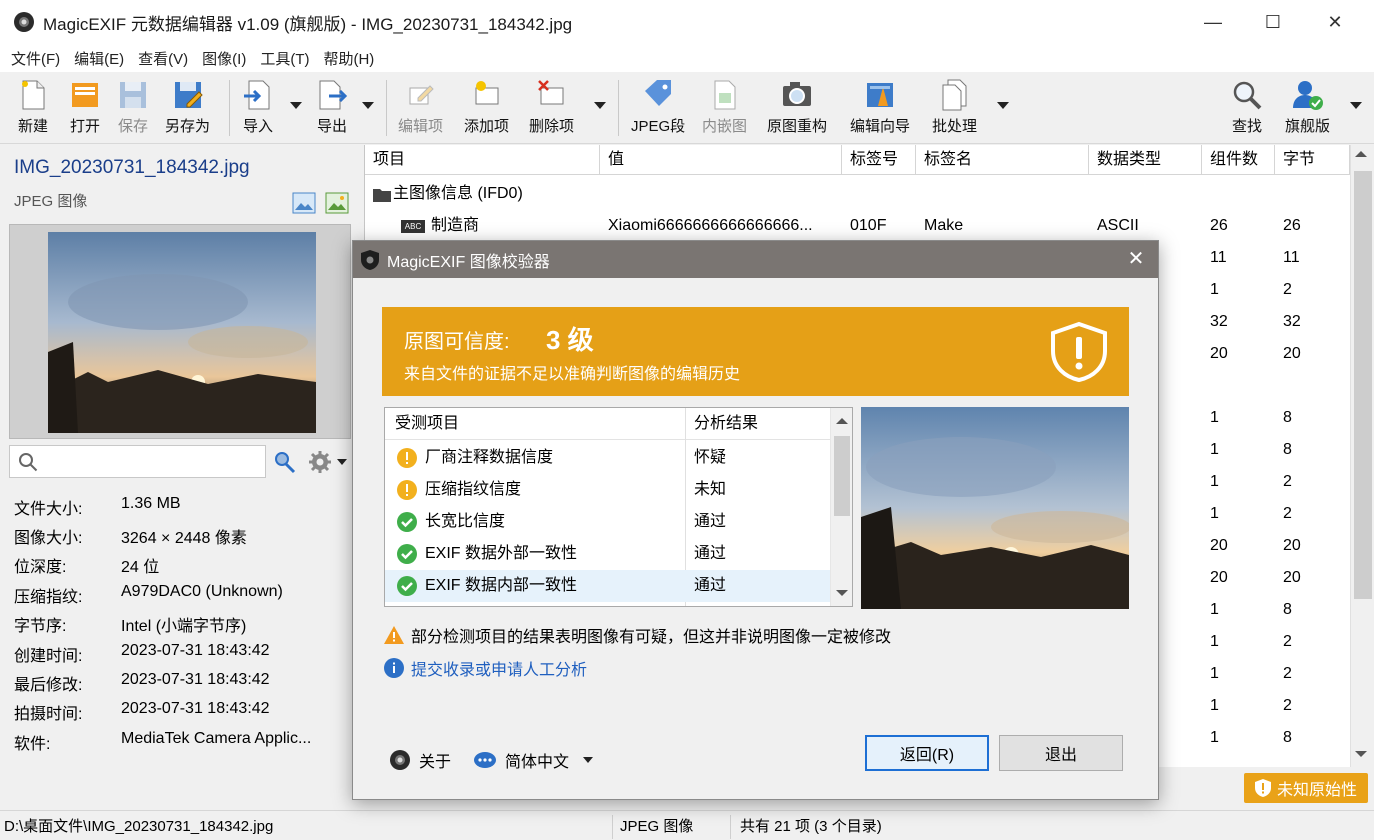 This screenshot has width=1374, height=840. I want to click on find-button: 查找, so click(1247, 108).